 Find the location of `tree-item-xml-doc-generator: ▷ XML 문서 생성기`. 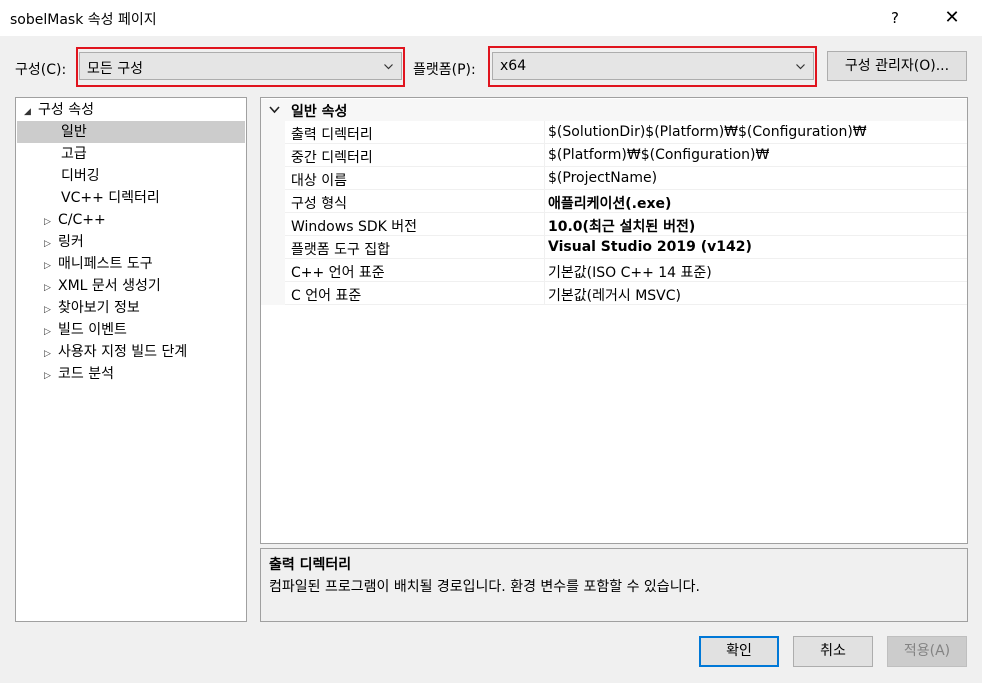

tree-item-xml-doc-generator: ▷ XML 문서 생성기 is located at coordinates (102, 286).